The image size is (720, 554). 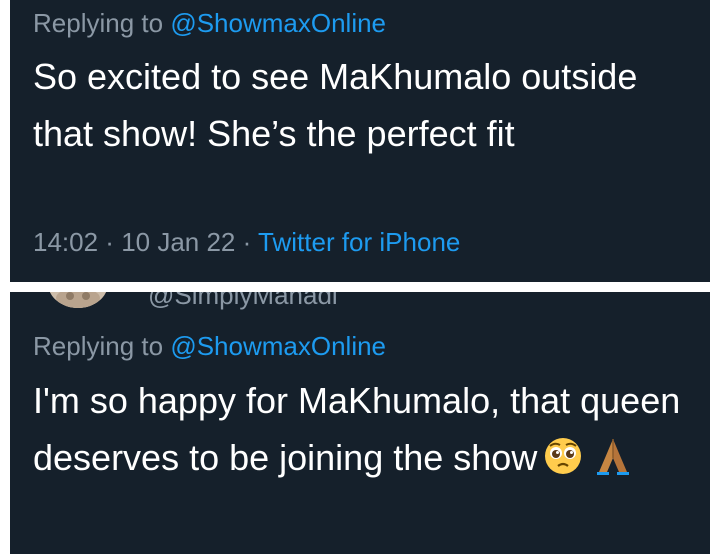 What do you see at coordinates (359, 242) in the screenshot?
I see `tweet-source-link: Twitter for iPhone` at bounding box center [359, 242].